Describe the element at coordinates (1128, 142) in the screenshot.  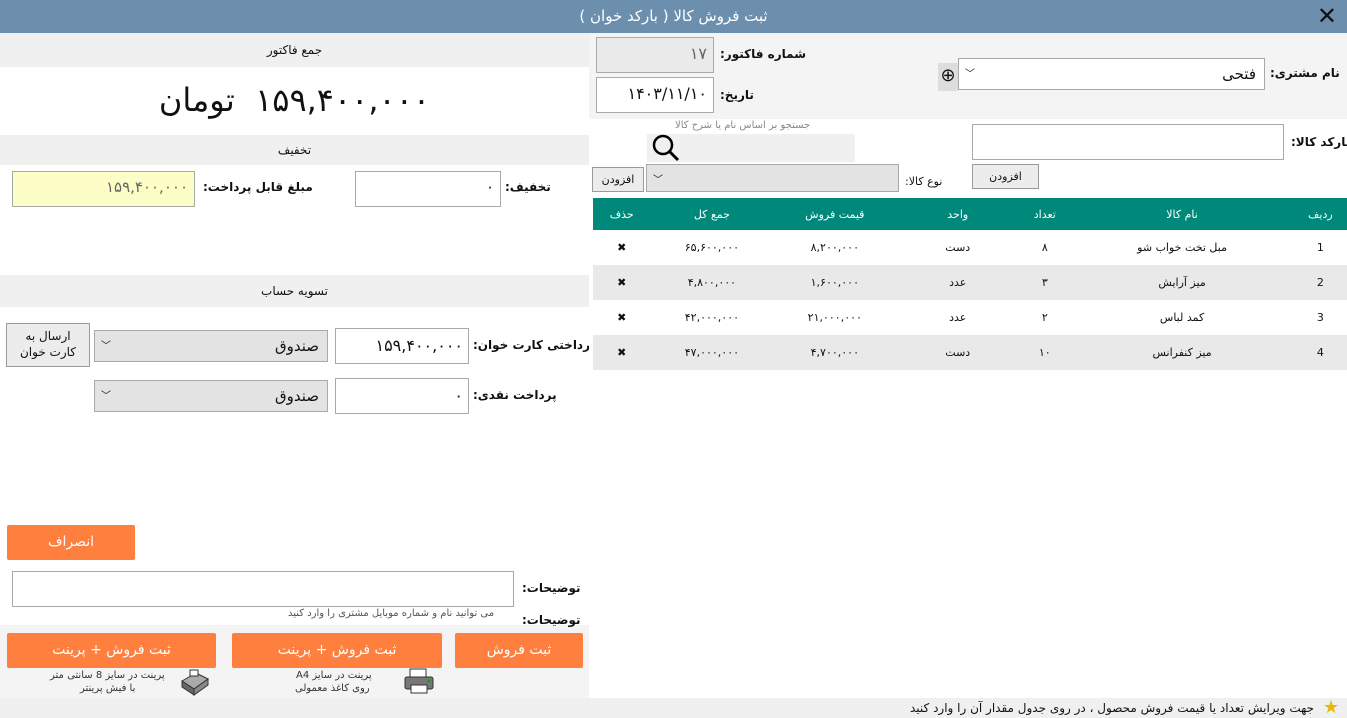
I see `barcode-input` at that location.